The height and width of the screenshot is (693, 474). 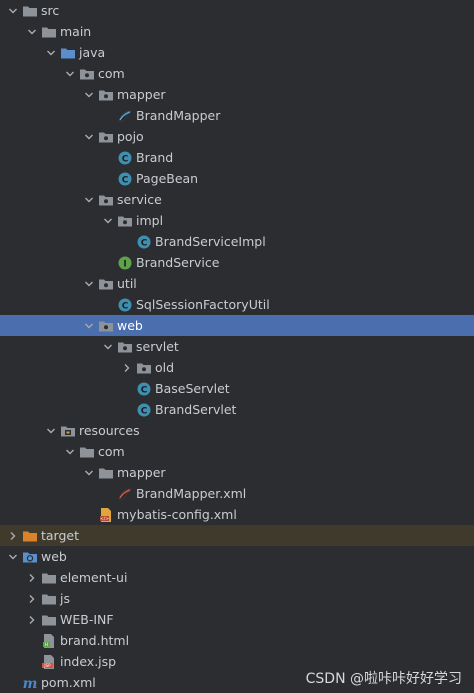 I want to click on tree-mapper: mapper, so click(x=237, y=94).